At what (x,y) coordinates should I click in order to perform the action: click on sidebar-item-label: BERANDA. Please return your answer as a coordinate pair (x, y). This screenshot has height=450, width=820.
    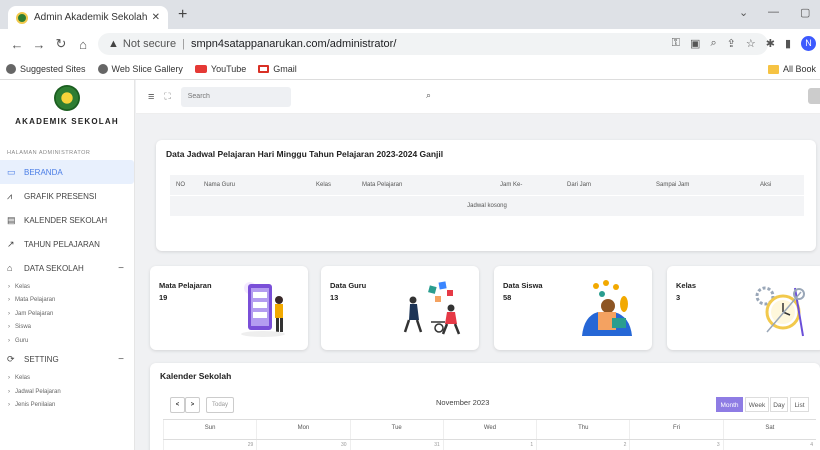
    Looking at the image, I should click on (43, 172).